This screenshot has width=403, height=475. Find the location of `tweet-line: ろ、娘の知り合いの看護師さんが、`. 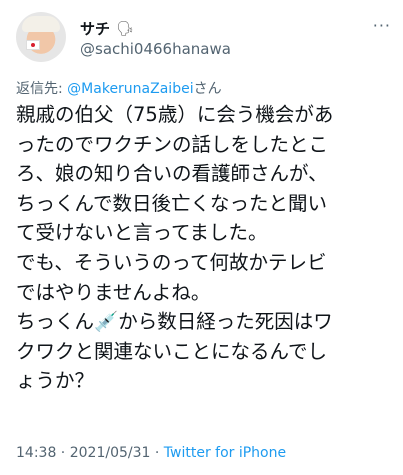

tweet-line: ろ、娘の知り合いの看護師さんが、 is located at coordinates (172, 174).